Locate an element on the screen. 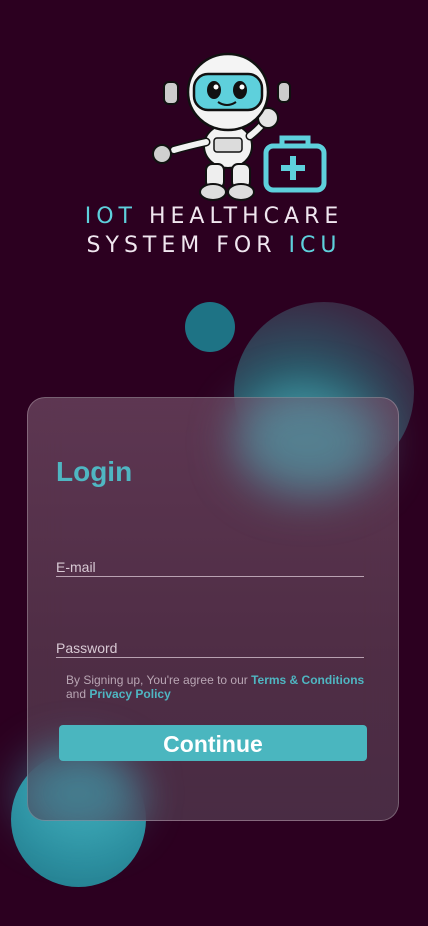 This screenshot has width=428, height=926. terms-conditions-link: Terms & Conditions is located at coordinates (307, 680).